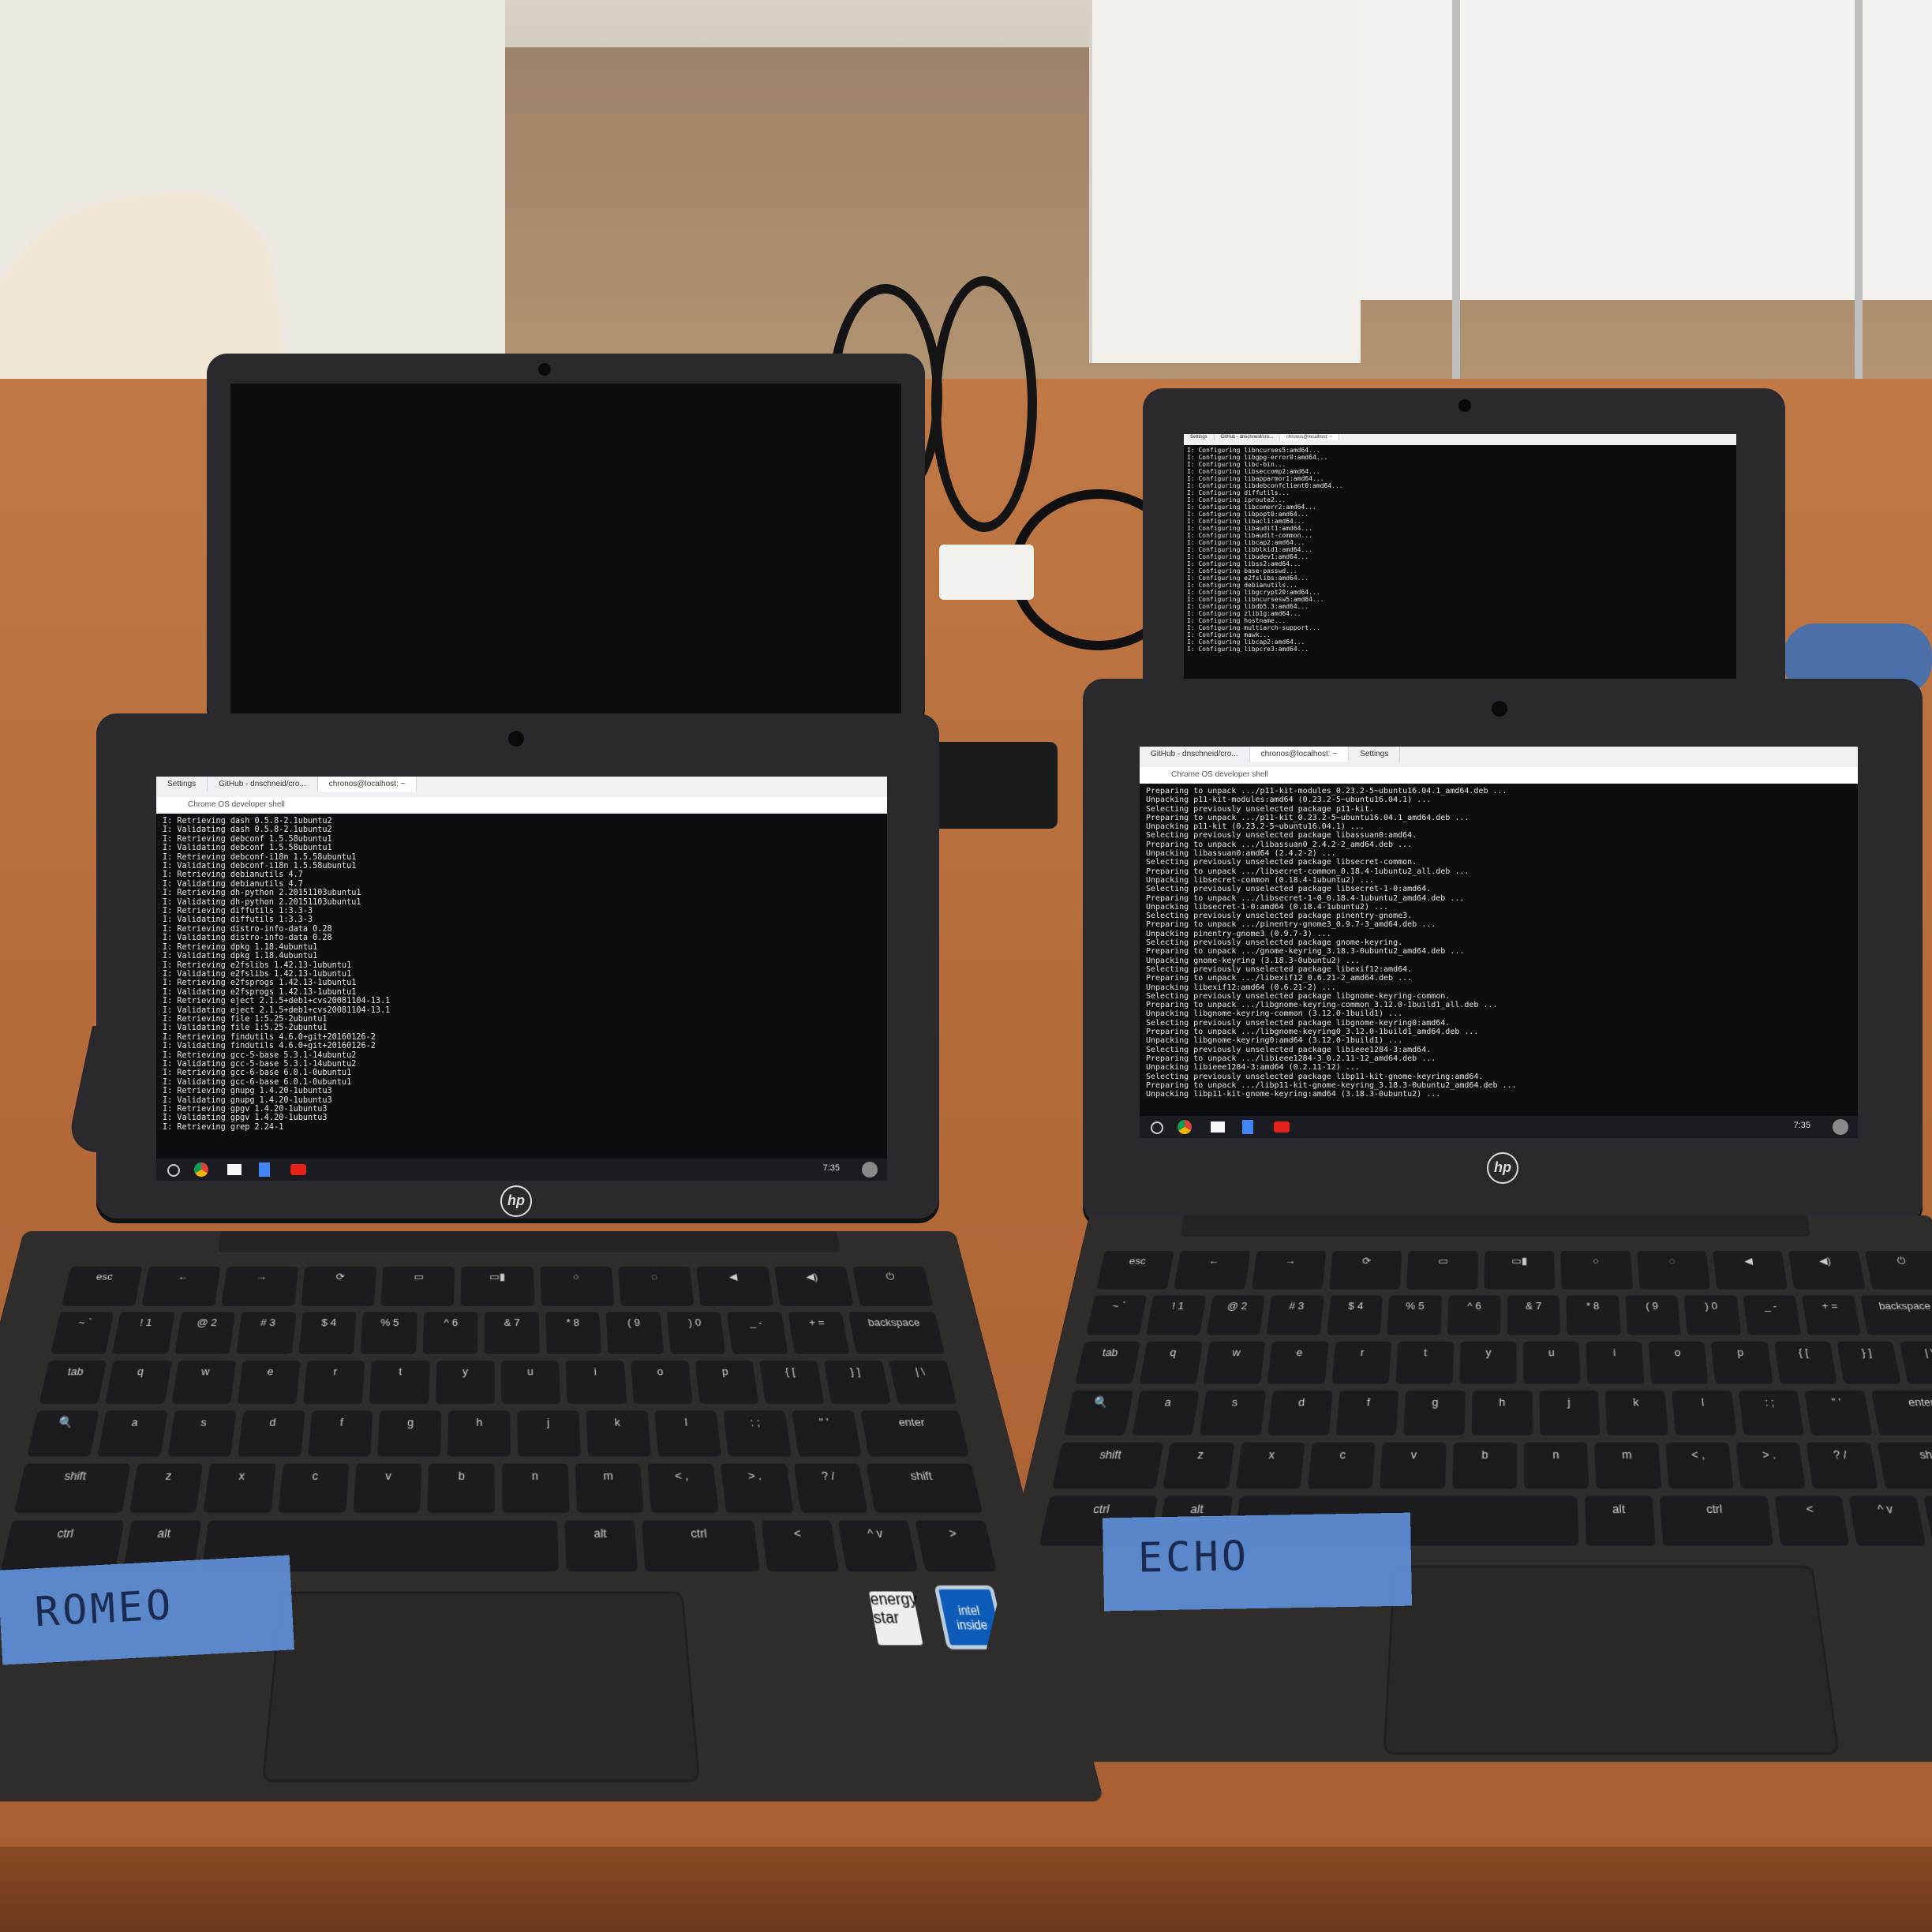  I want to click on key: f, so click(340, 1433).